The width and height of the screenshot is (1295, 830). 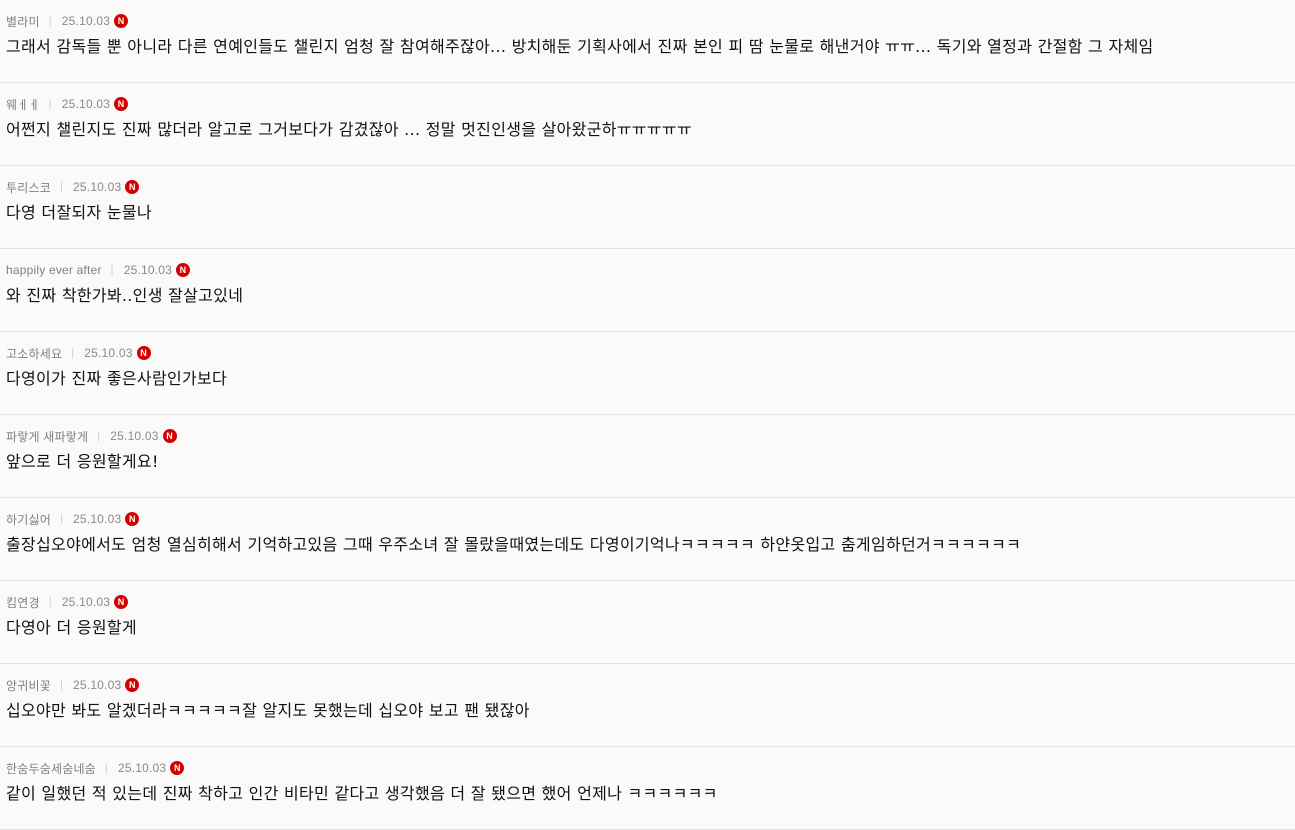 What do you see at coordinates (650, 685) in the screenshot?
I see `comment-meta: 앙귀비꽃 | 25.10.03 N` at bounding box center [650, 685].